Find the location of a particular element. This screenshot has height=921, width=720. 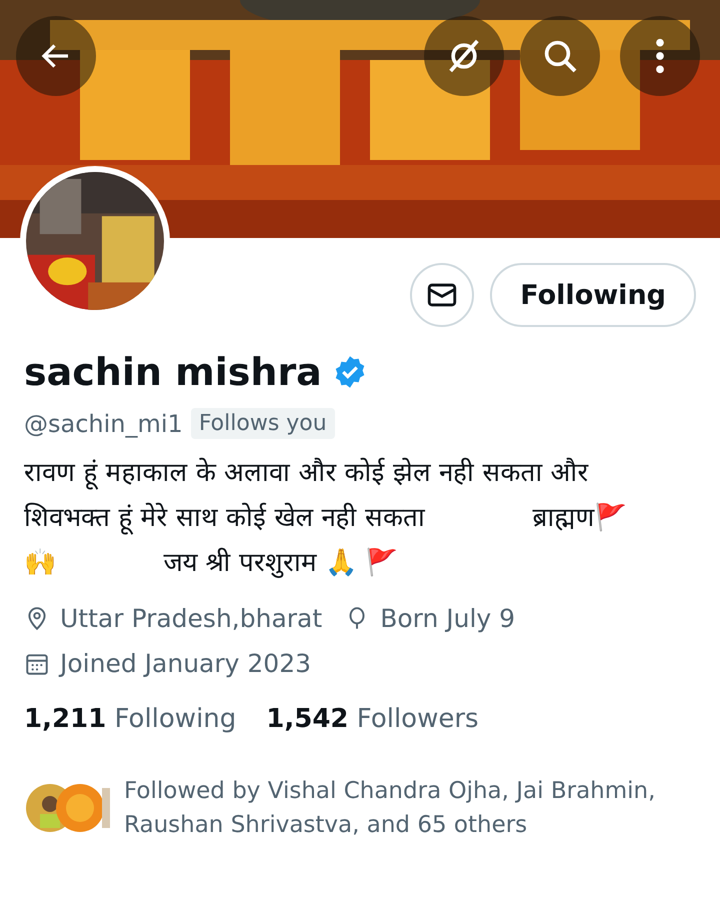

follows-you-badge: Follows you is located at coordinates (262, 423).